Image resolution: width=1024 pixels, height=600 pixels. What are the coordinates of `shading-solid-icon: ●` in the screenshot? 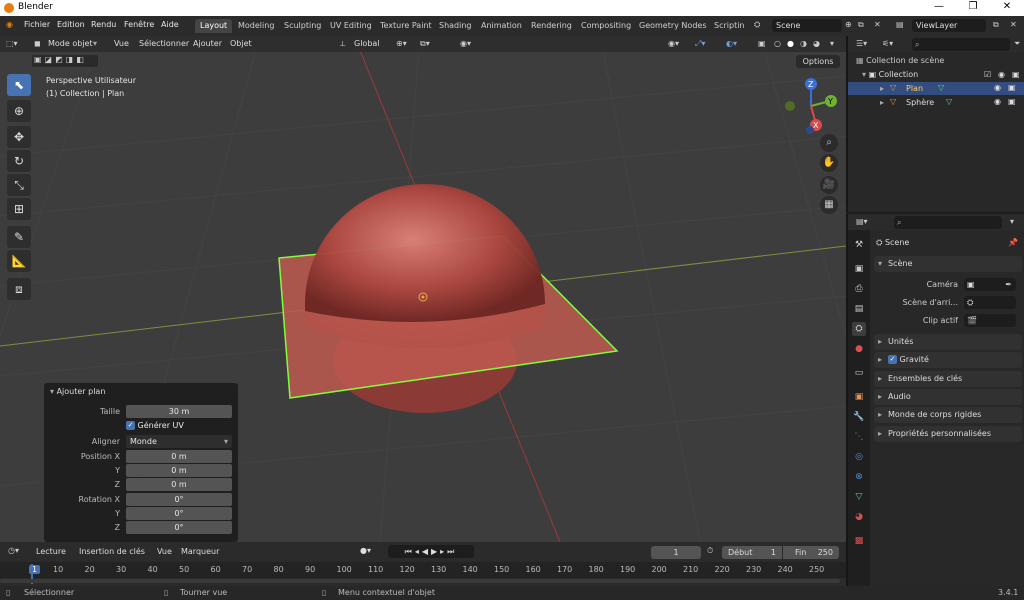 It's located at (790, 43).